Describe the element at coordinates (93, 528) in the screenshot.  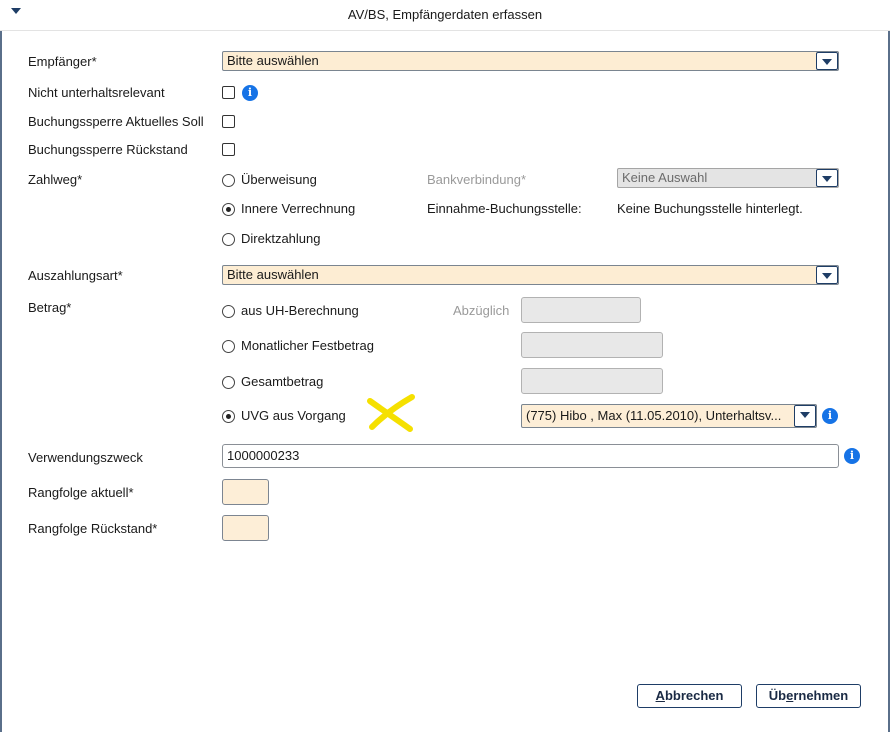
I see `rangfolge-rueckstand-label: Rangfolge Rückstand*` at that location.